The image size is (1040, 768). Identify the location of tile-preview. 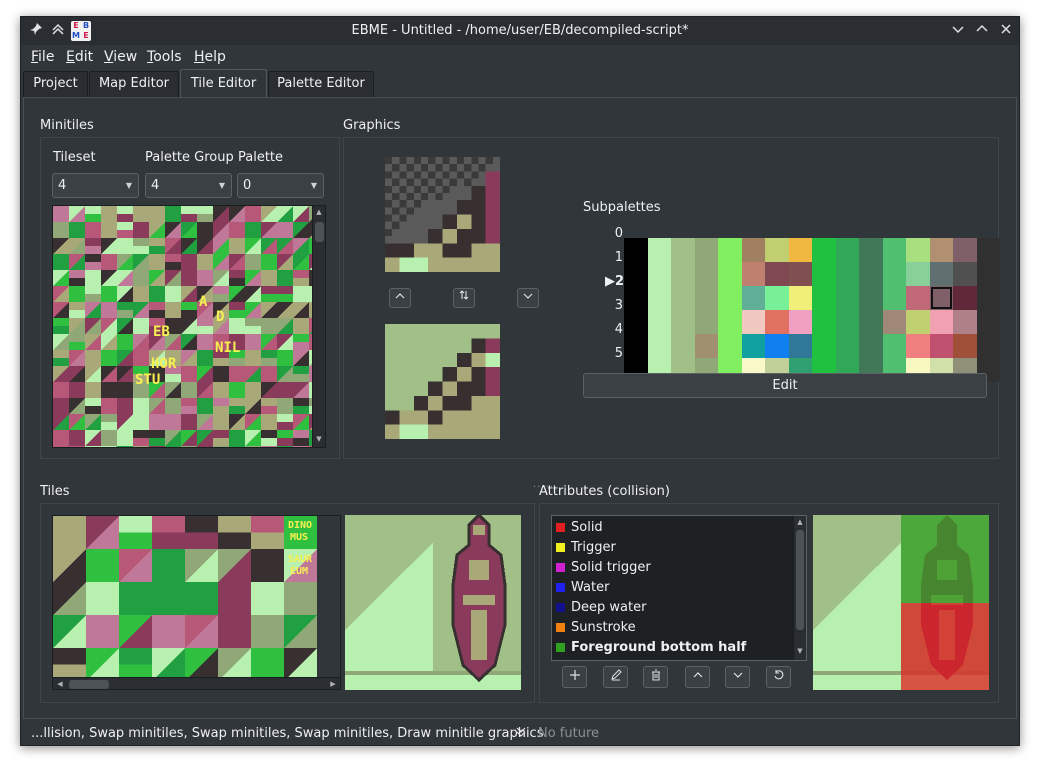
(433, 602).